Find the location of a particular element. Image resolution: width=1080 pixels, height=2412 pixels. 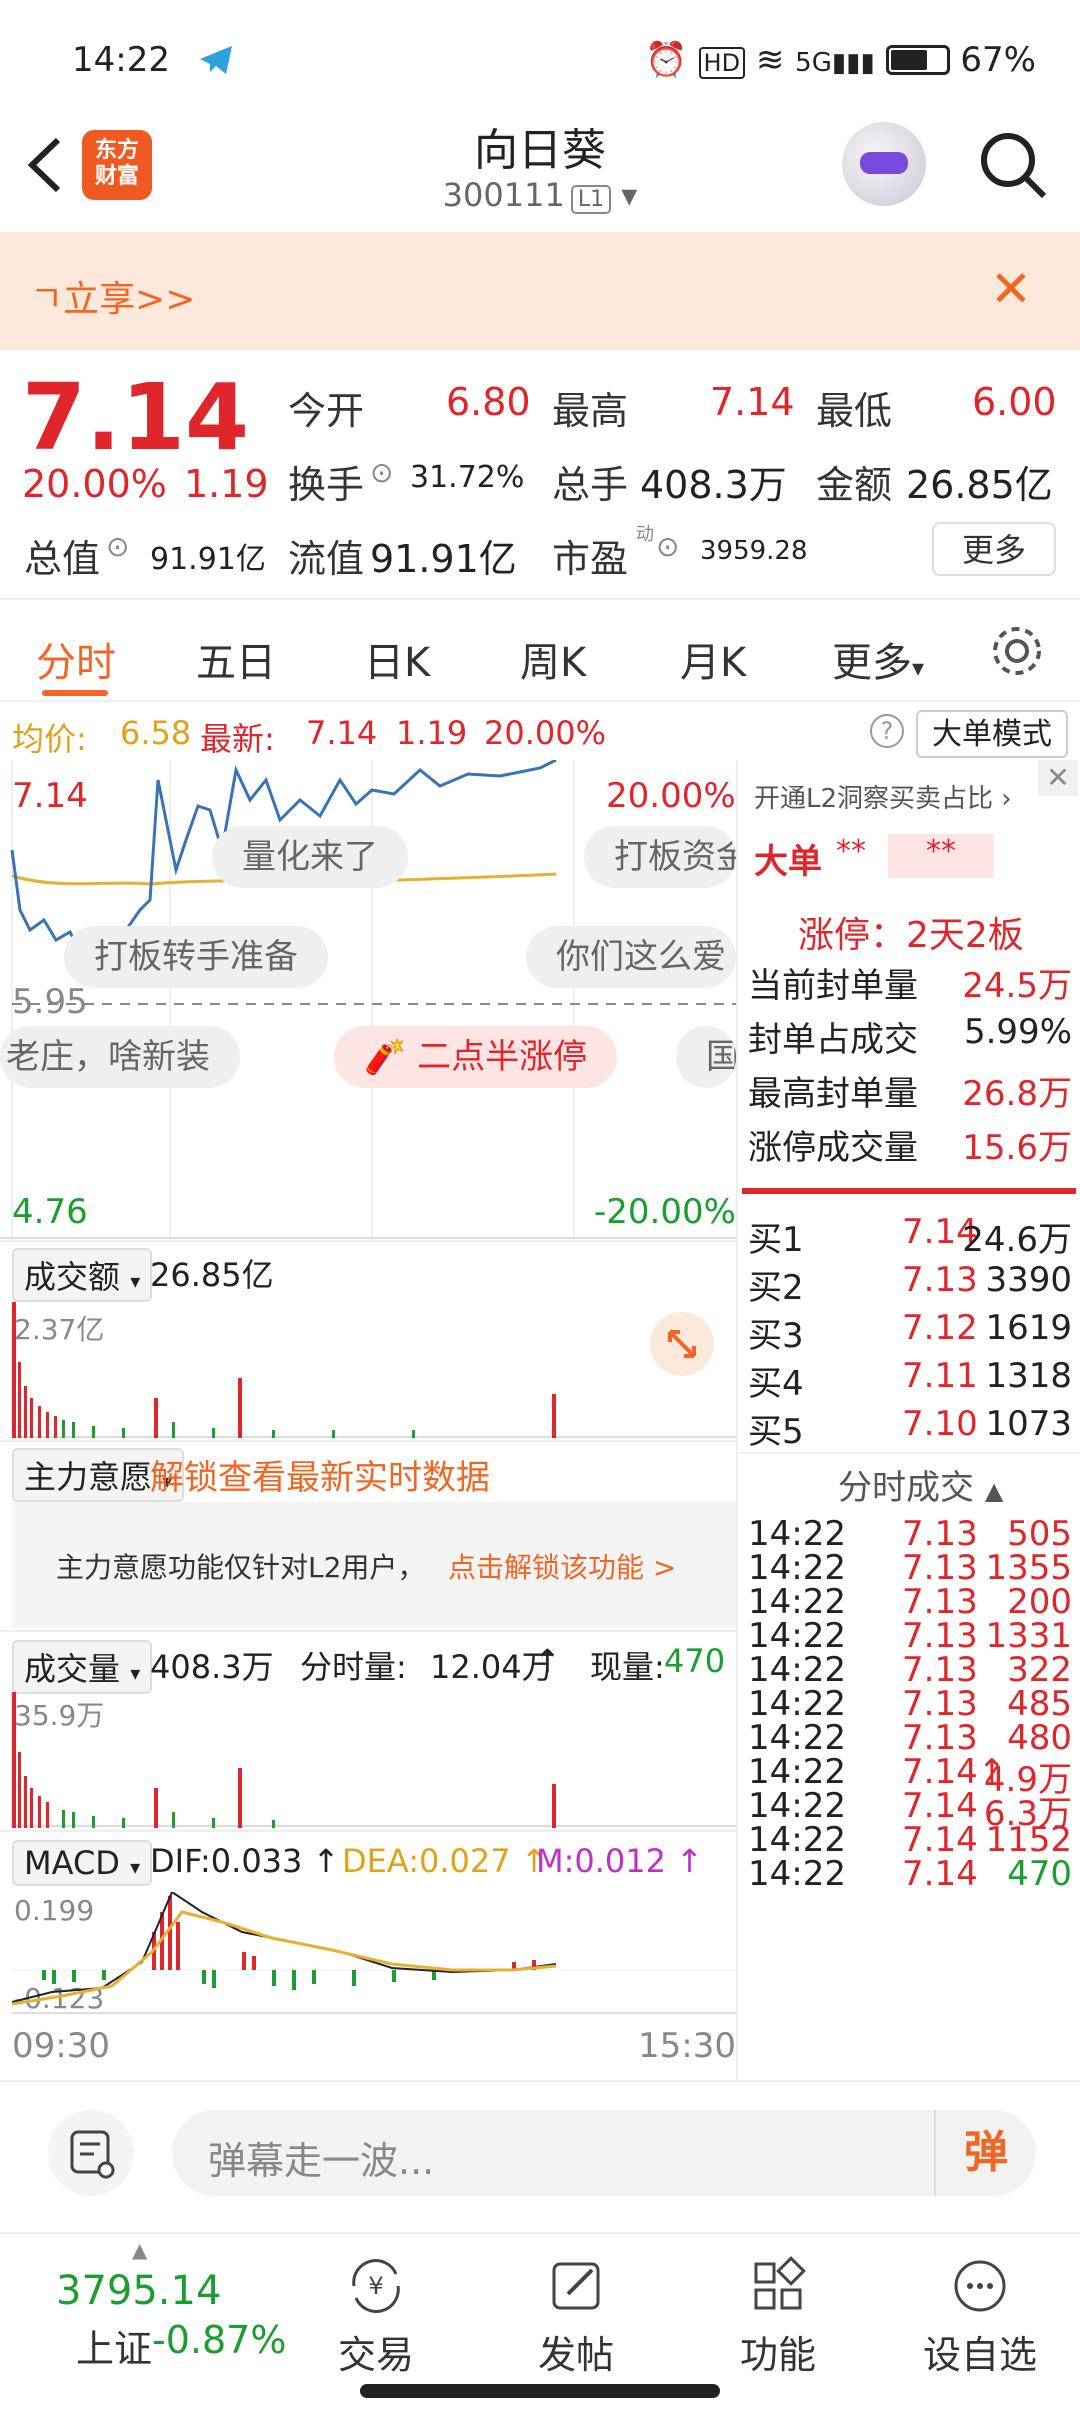

danmaku-bubble: 量化来了 is located at coordinates (310, 857).